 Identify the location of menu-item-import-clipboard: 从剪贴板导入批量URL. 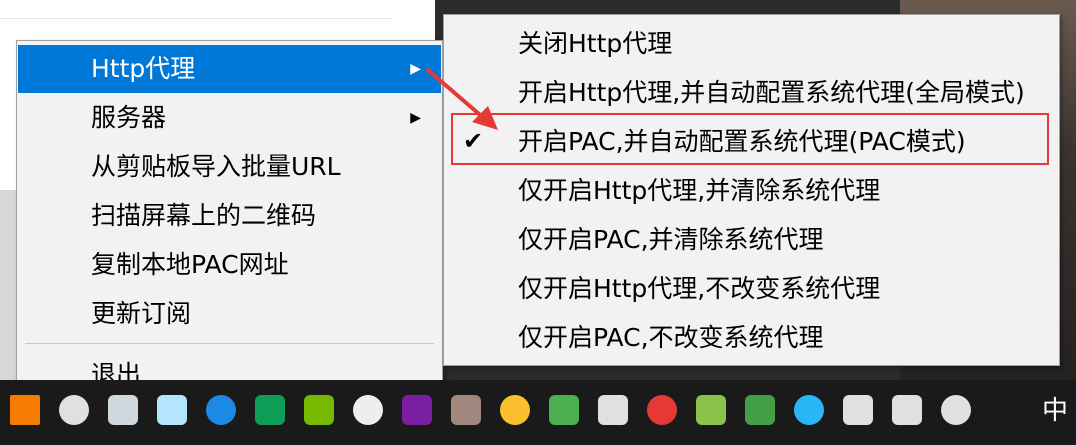
(229, 167).